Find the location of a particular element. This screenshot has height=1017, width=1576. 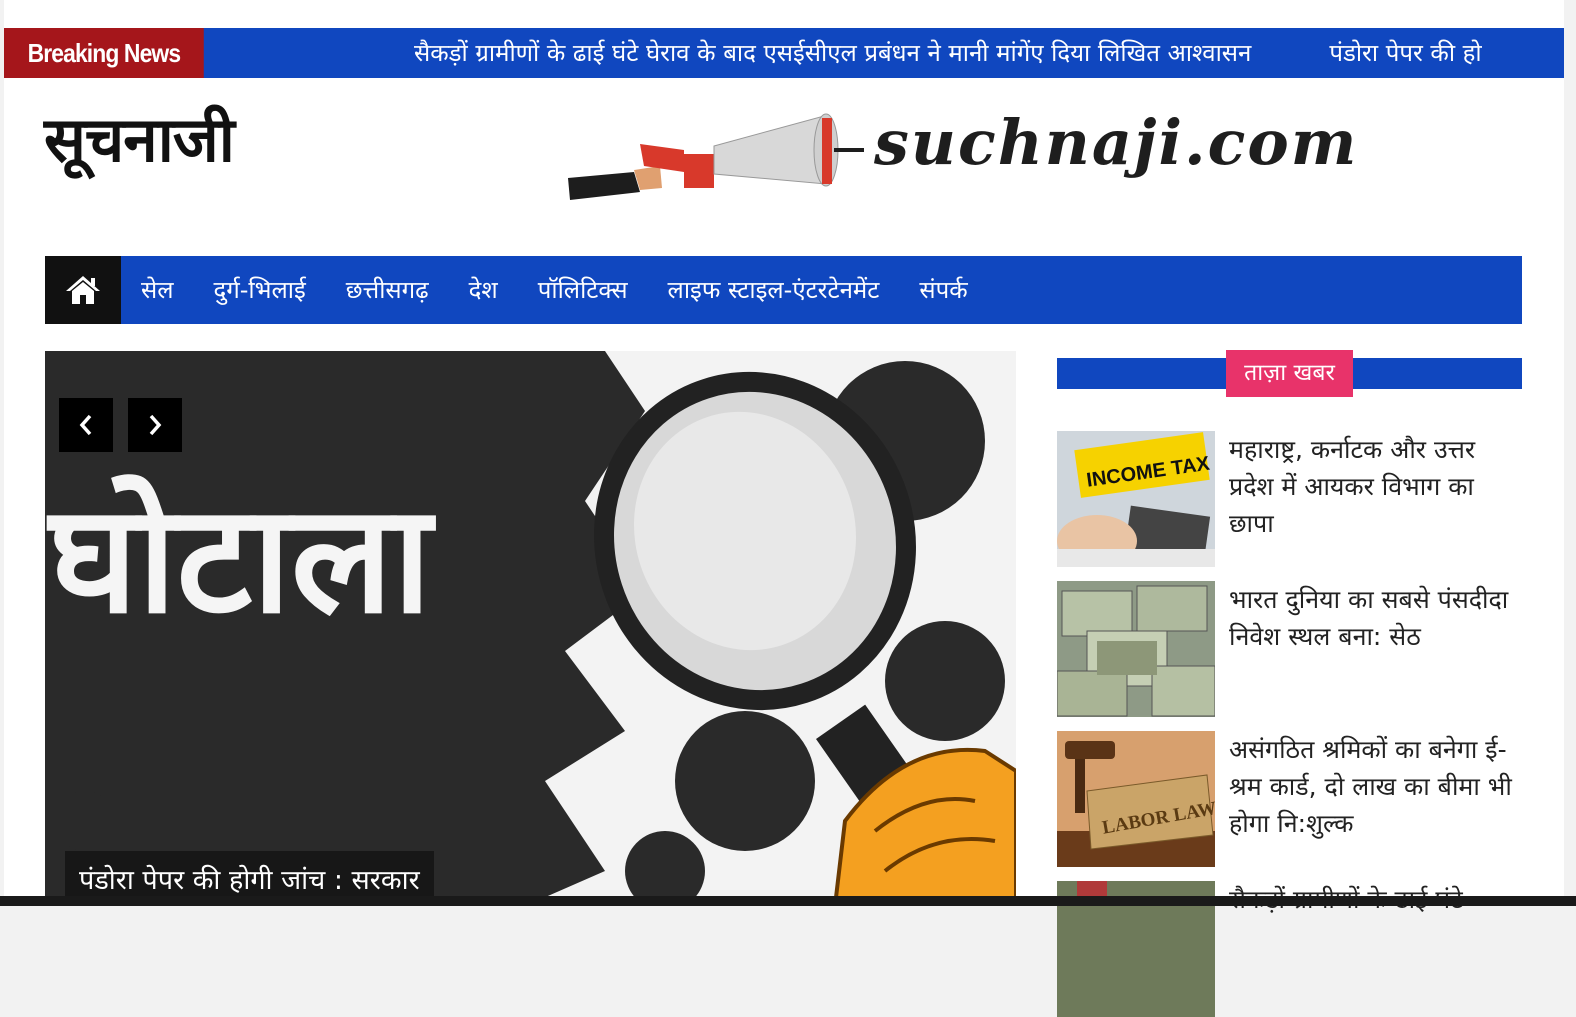

news-thumbnail: LABOR LAW is located at coordinates (1136, 799).